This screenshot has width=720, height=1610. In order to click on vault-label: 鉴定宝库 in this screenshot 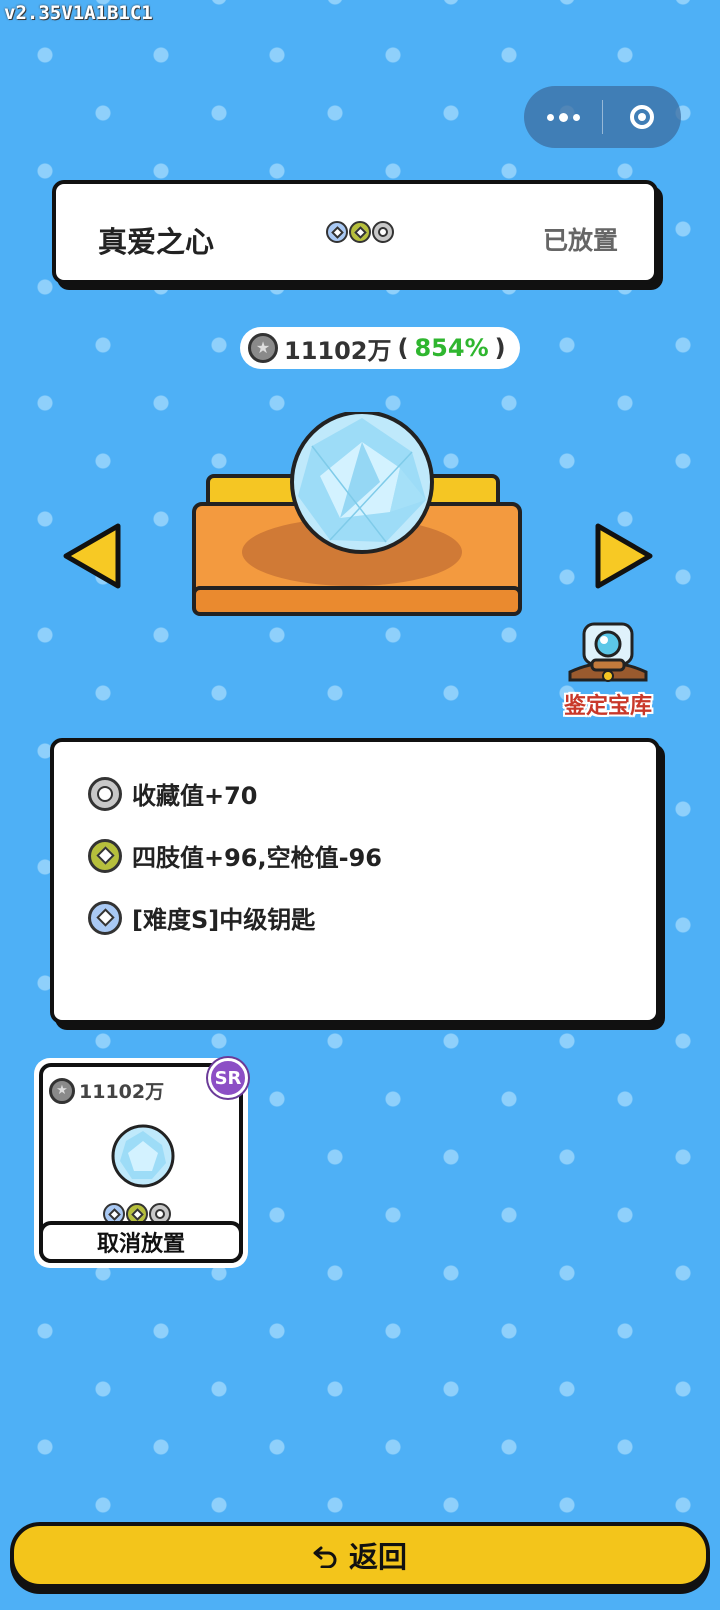, I will do `click(607, 706)`.